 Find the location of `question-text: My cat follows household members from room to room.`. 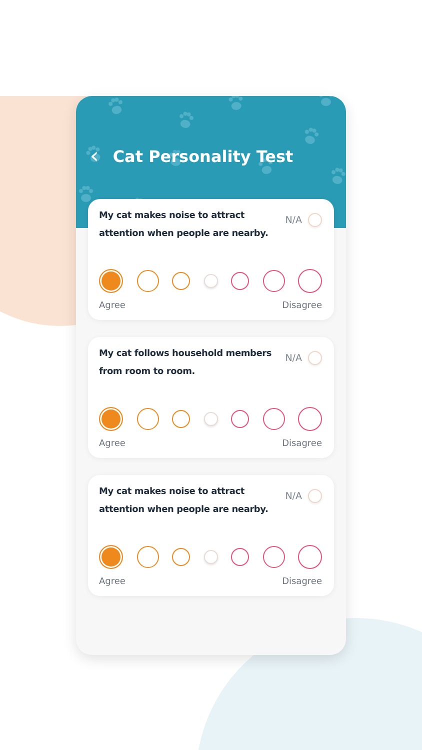

question-text: My cat follows household members from room to room. is located at coordinates (186, 363).